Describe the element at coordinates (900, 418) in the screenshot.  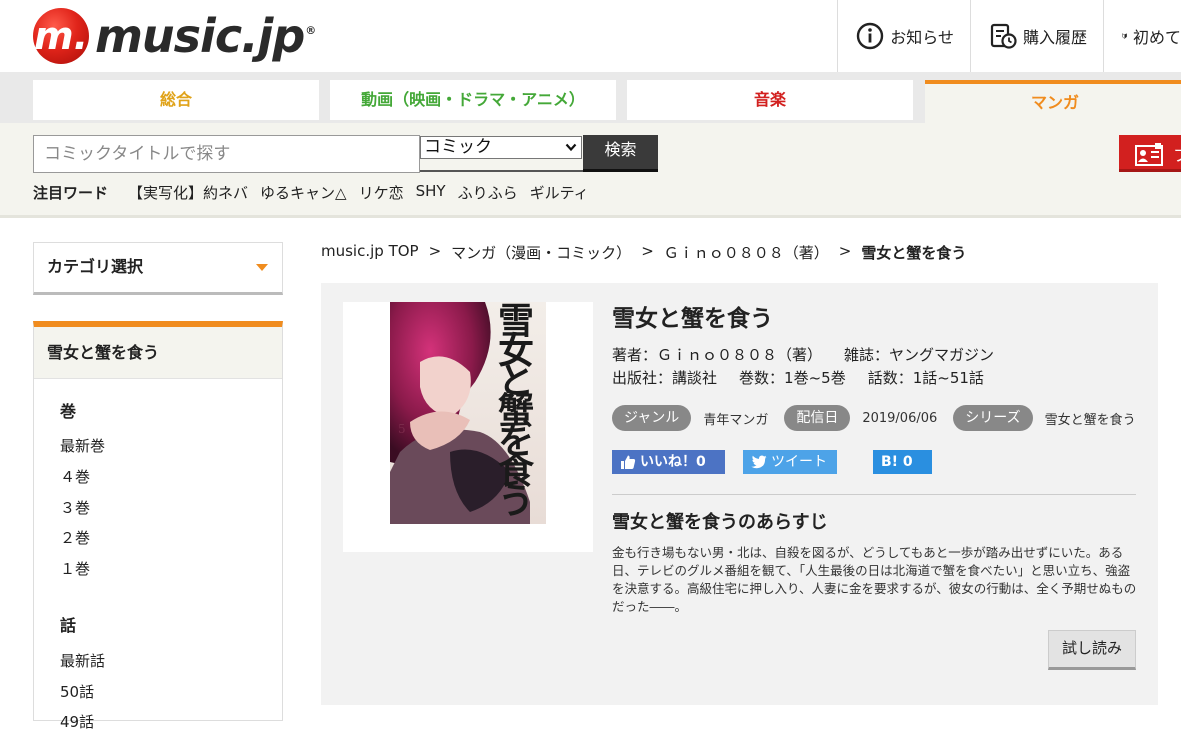
I see `release-date-value: 2019/06/06` at that location.